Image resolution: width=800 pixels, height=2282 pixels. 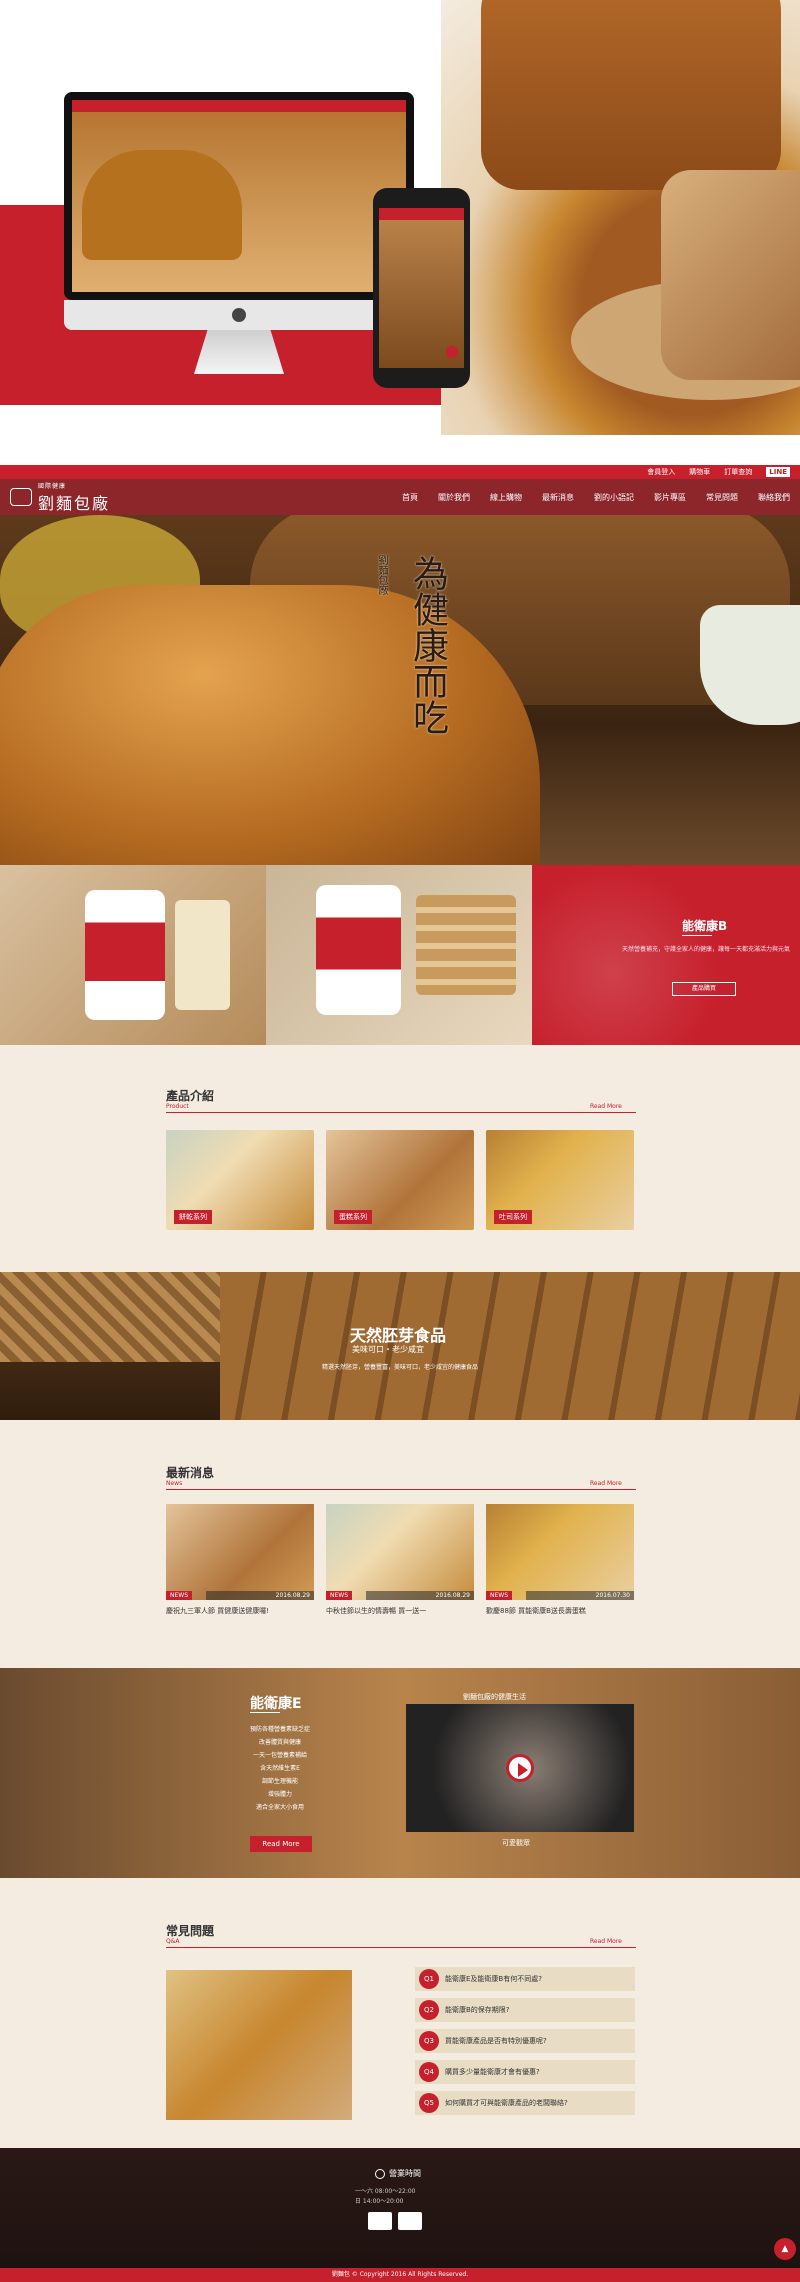 I want to click on nutri-item: 含天然維生素E, so click(x=280, y=1768).